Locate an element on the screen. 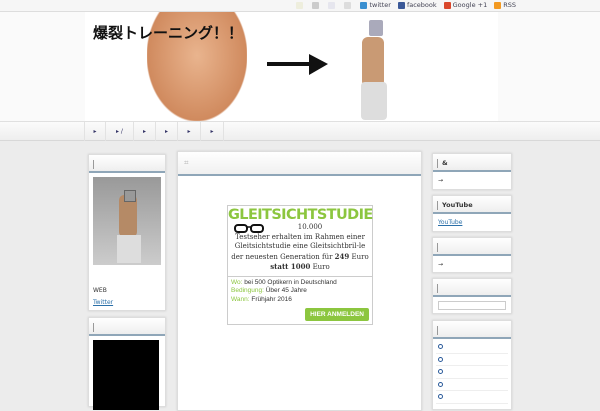 Image resolution: width=600 pixels, height=411 pixels. mail-icon is located at coordinates (332, 5).